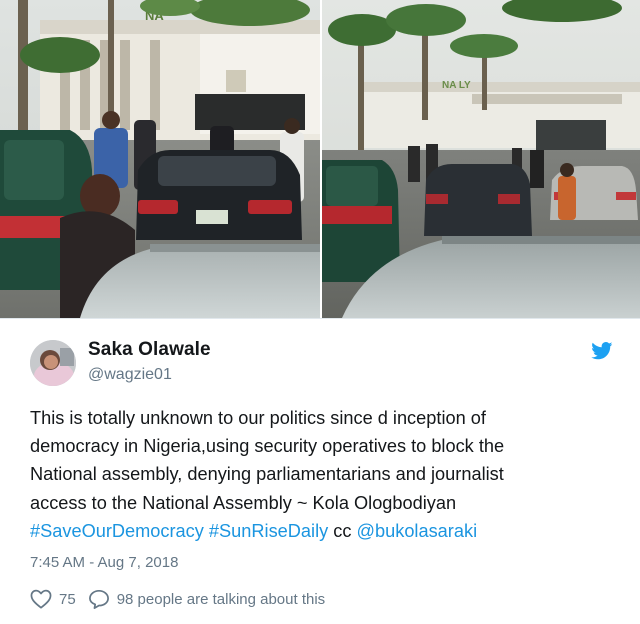 This screenshot has width=640, height=624. Describe the element at coordinates (342, 530) in the screenshot. I see `cc-text: cc` at that location.